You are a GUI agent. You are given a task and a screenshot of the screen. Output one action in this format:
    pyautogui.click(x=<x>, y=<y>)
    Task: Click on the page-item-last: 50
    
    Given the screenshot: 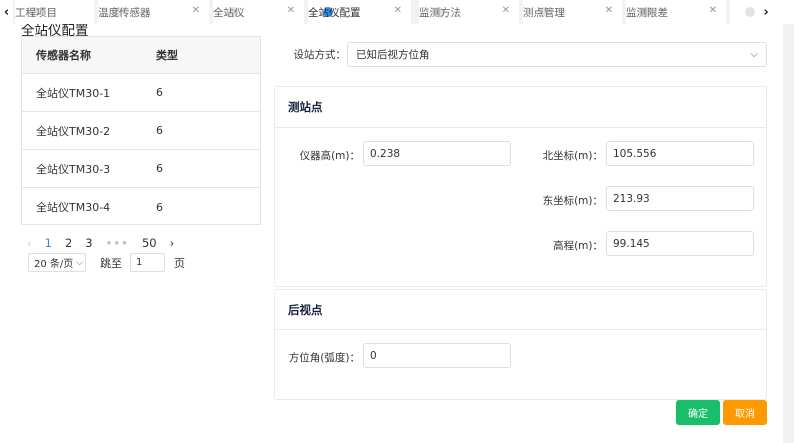 What is the action you would take?
    pyautogui.click(x=149, y=243)
    